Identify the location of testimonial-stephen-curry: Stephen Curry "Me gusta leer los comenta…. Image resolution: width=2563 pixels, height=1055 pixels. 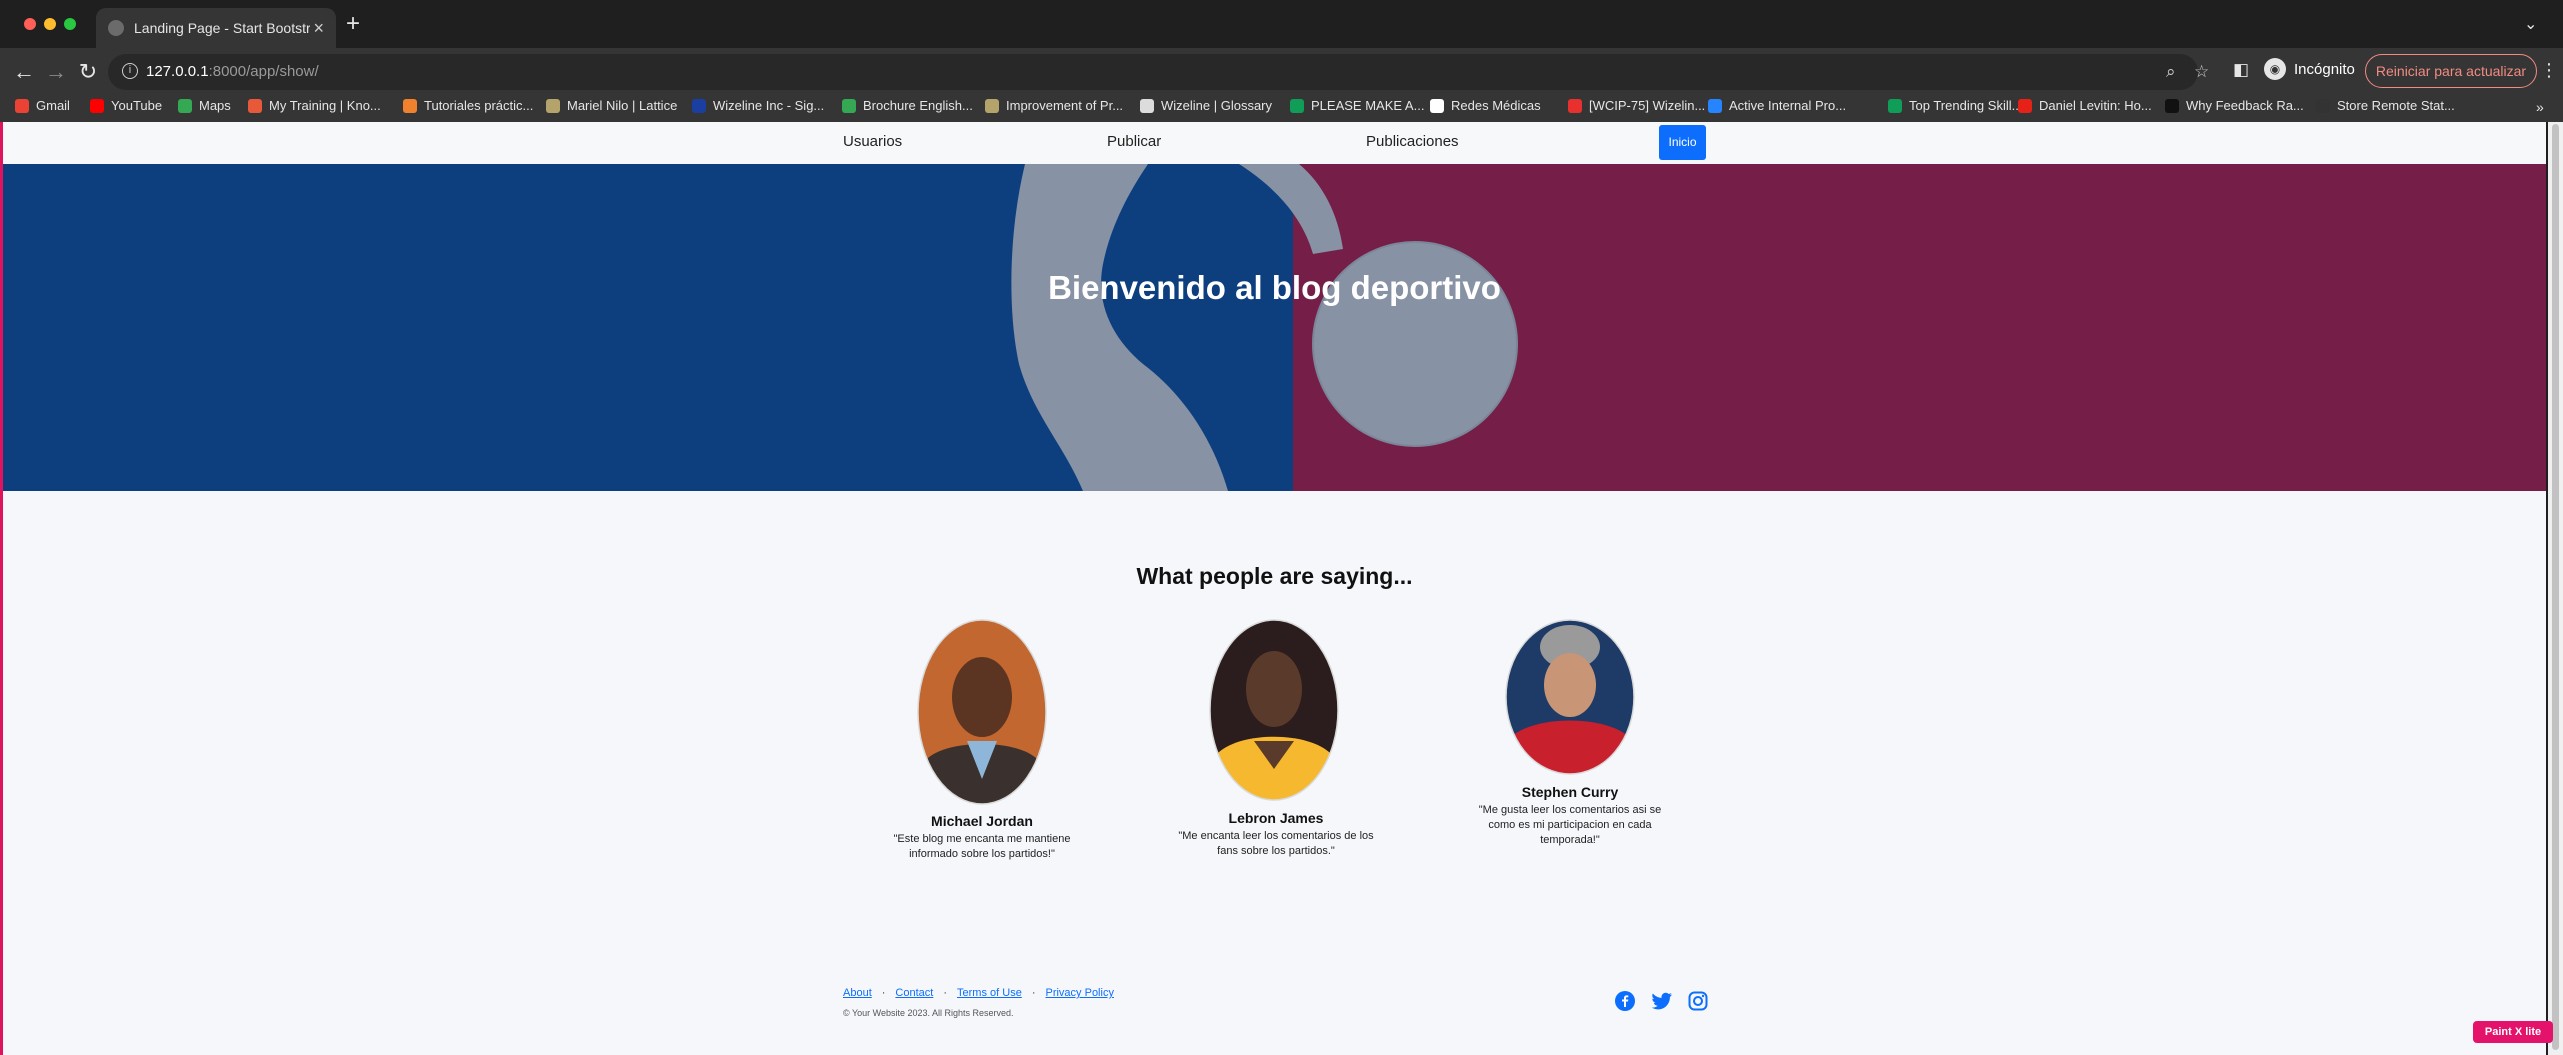
(1570, 816).